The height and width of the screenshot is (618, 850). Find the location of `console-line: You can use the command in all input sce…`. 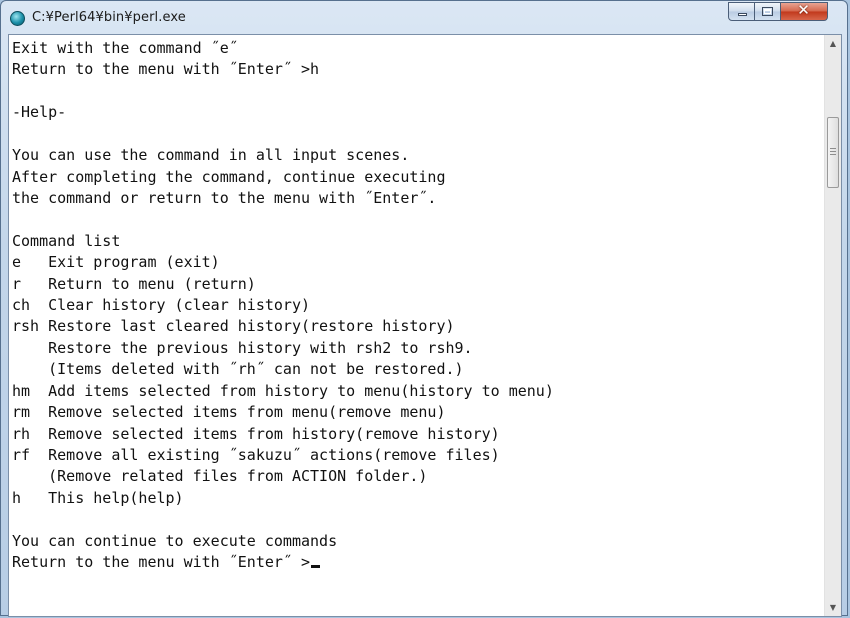

console-line: You can use the command in all input sce… is located at coordinates (211, 155).